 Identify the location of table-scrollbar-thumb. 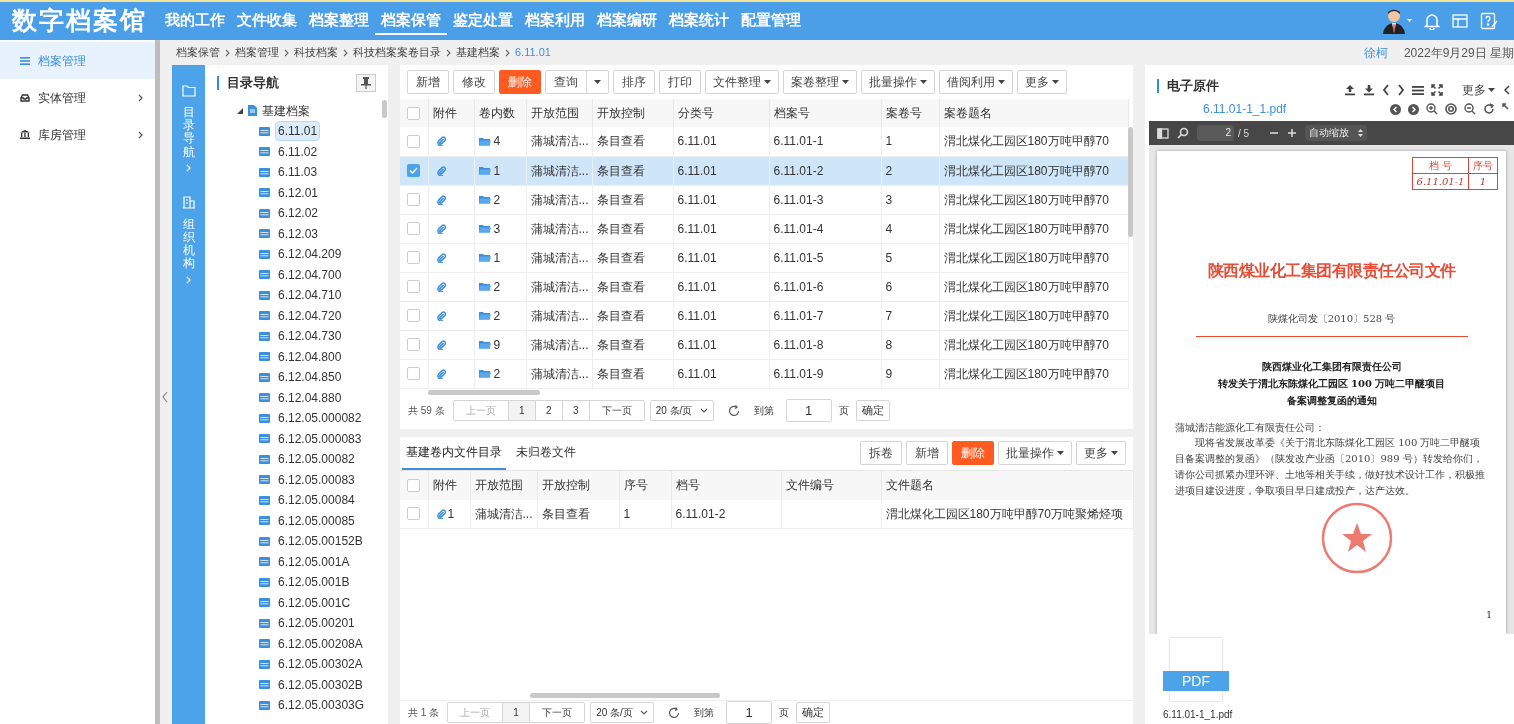
(1130, 182).